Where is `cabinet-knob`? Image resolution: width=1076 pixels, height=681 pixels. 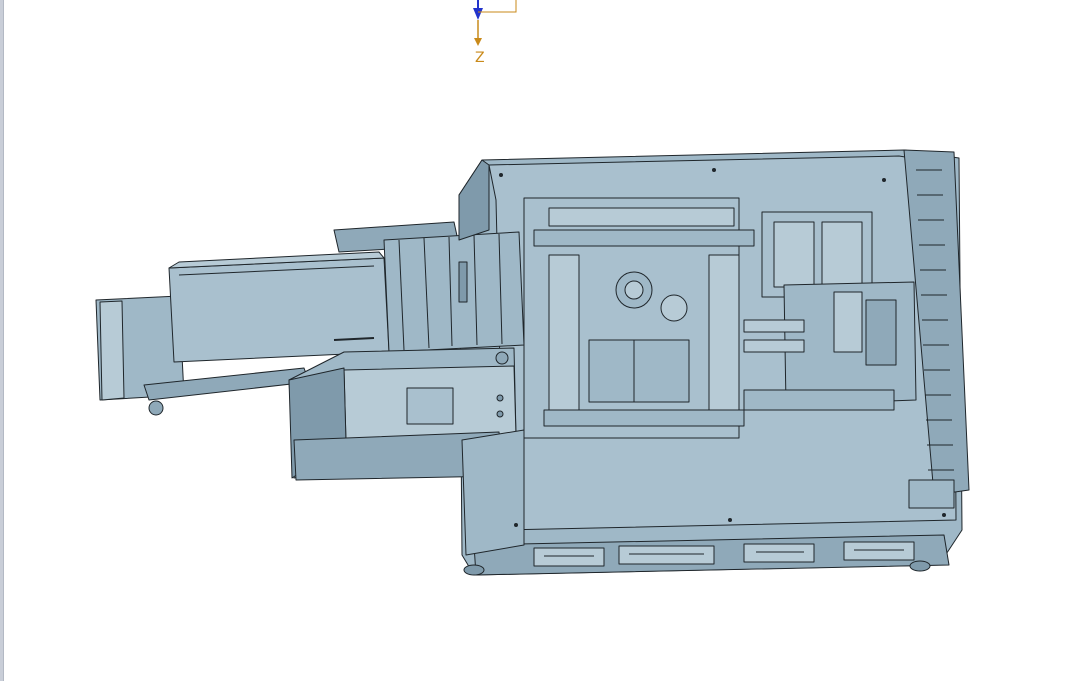
cabinet-knob is located at coordinates (502, 358).